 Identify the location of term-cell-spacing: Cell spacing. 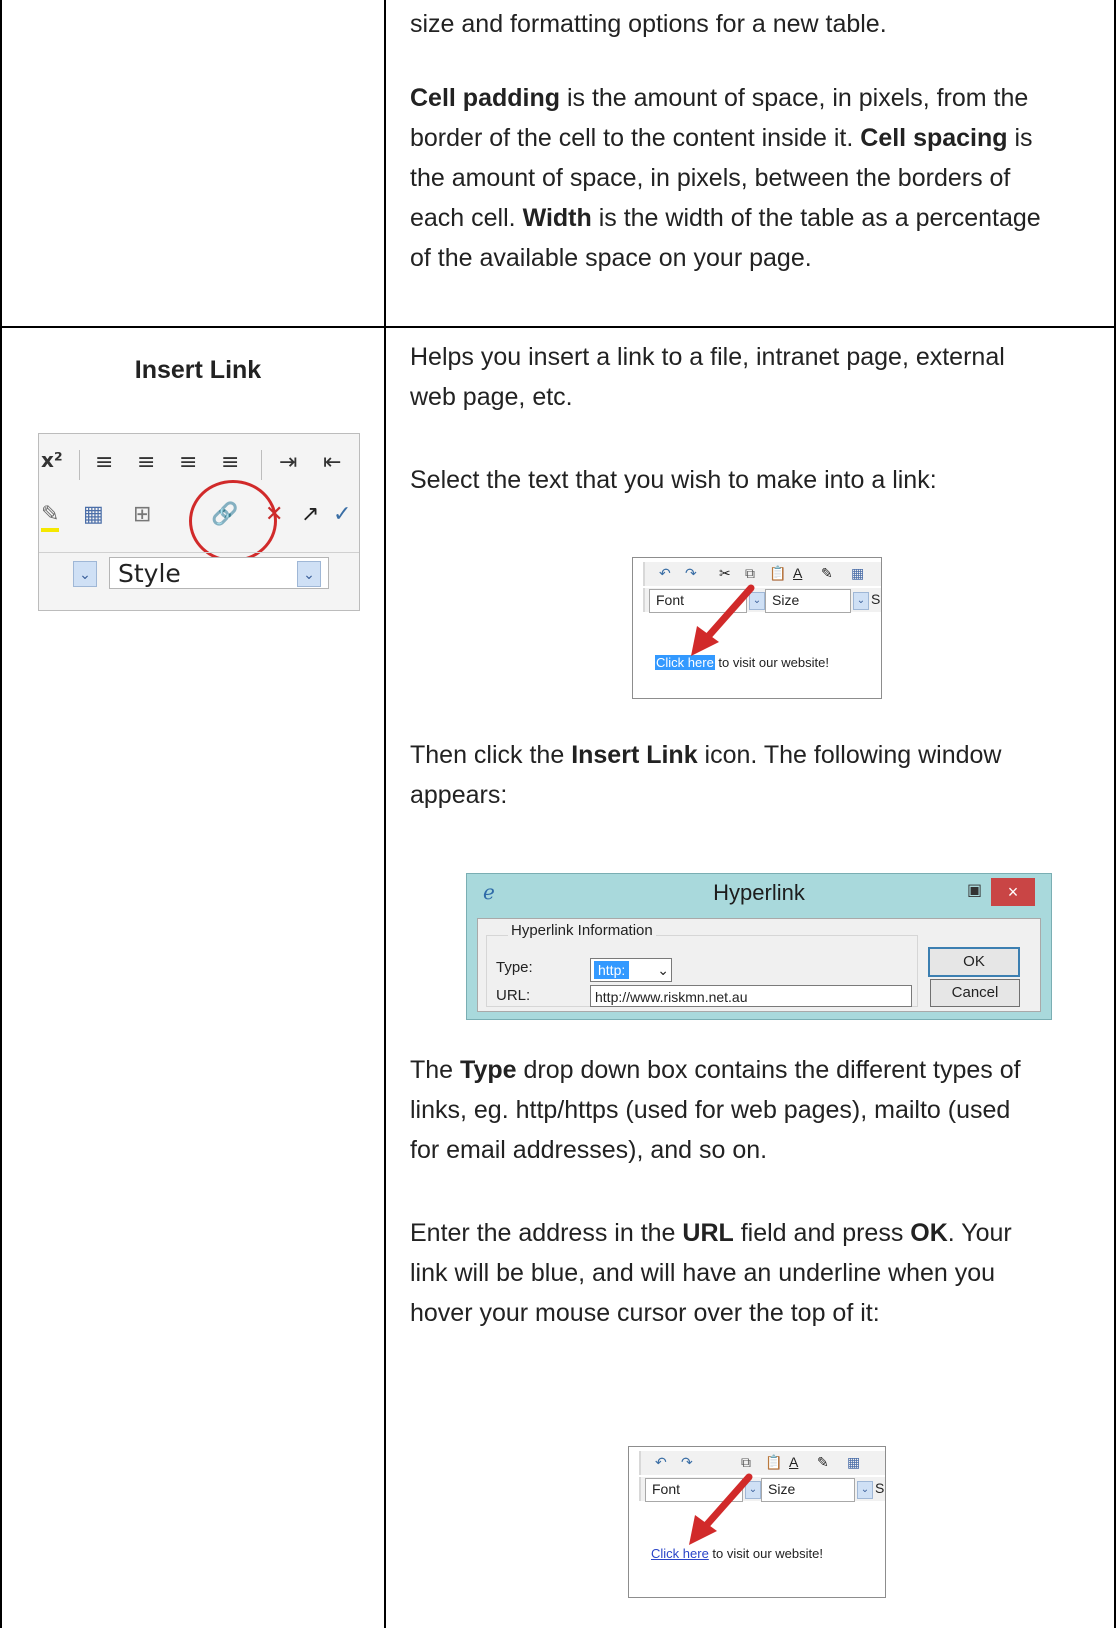
(934, 138).